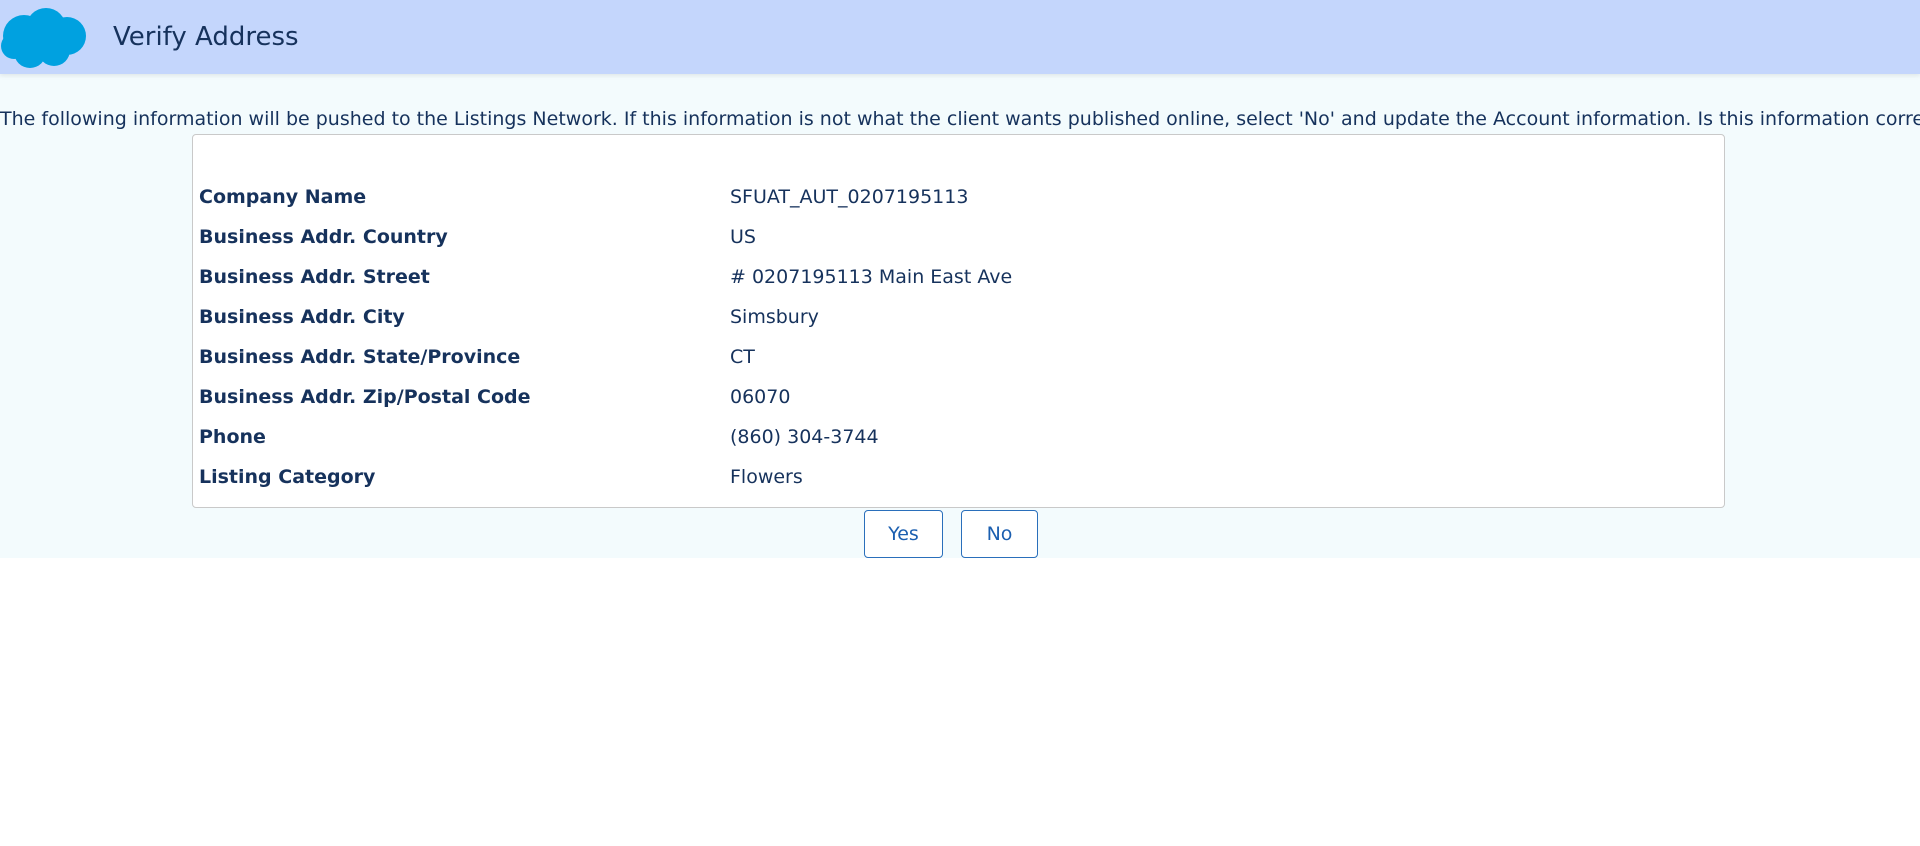  Describe the element at coordinates (949, 477) in the screenshot. I see `detail-row-category: Listing Category Flowers` at that location.